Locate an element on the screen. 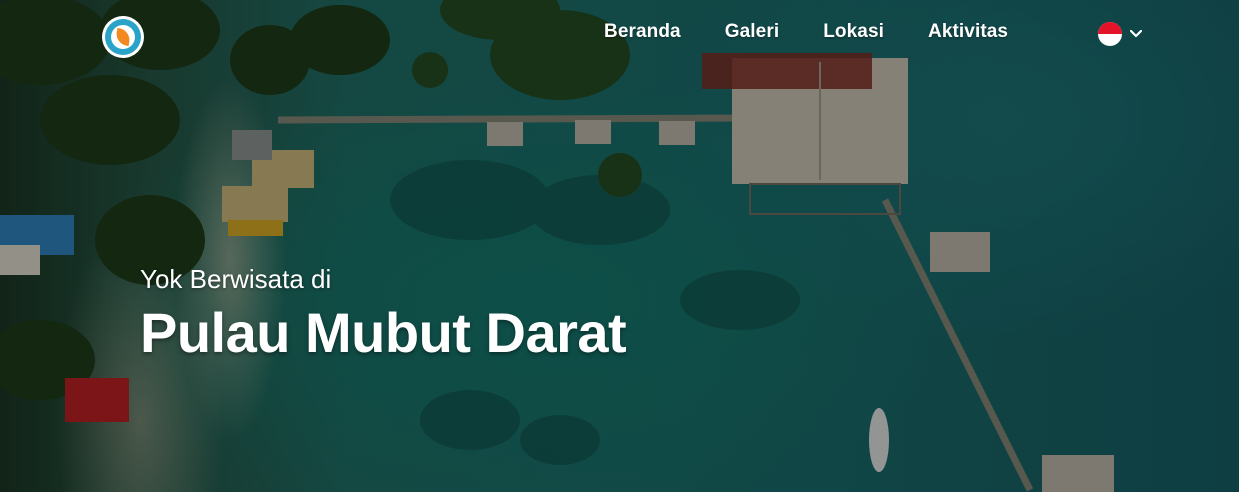 Image resolution: width=1239 pixels, height=492 pixels. nav-item-lokasi: Lokasi is located at coordinates (853, 32).